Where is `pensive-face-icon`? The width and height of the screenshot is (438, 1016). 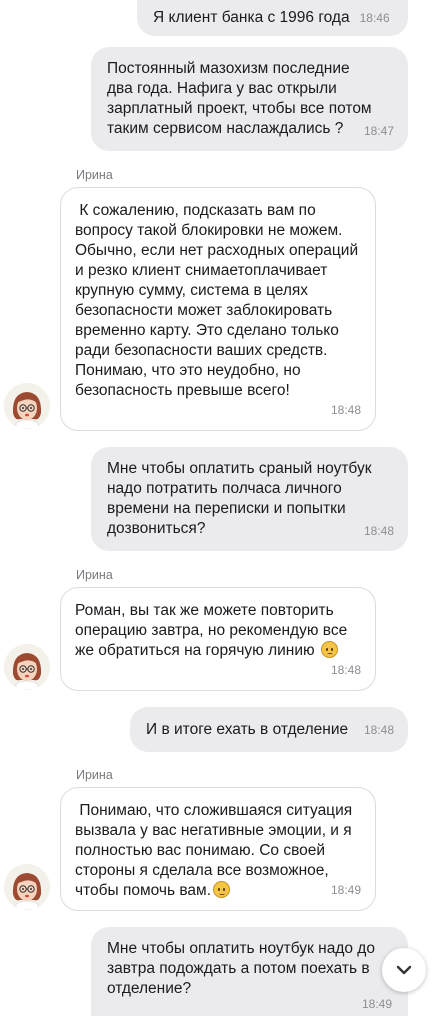 pensive-face-icon is located at coordinates (221, 889).